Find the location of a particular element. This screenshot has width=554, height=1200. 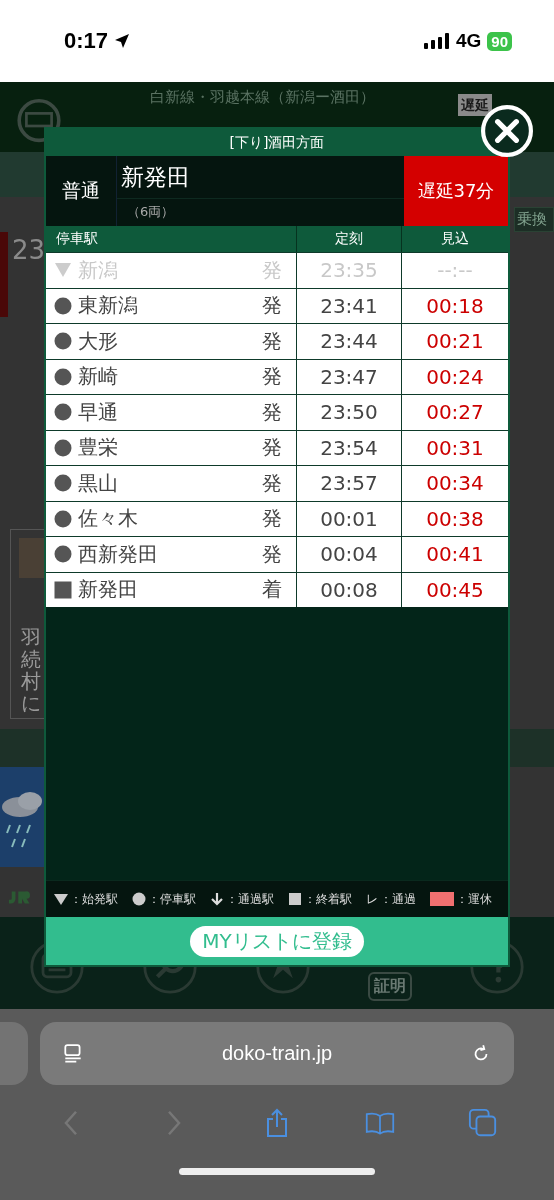

transfer-button: 乗換 is located at coordinates (534, 219).